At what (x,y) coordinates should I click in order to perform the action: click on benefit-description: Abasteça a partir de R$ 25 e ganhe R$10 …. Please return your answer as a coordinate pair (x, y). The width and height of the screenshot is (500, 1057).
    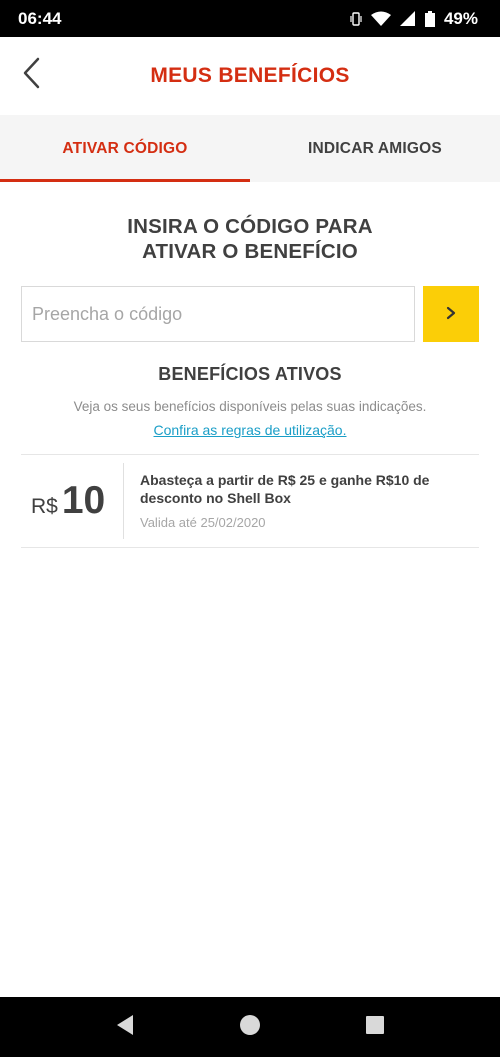
    Looking at the image, I should click on (285, 489).